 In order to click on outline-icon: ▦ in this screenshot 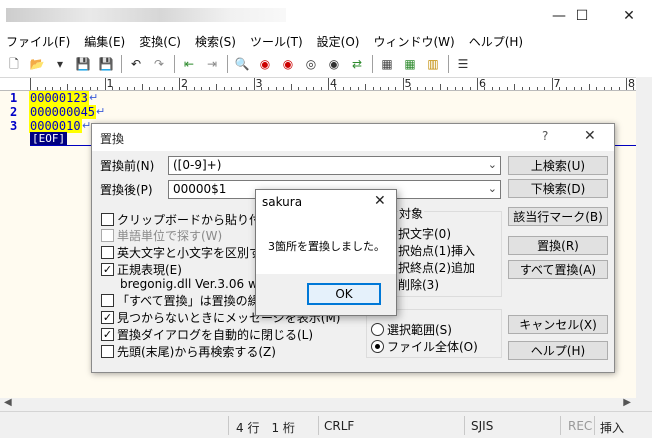, I will do `click(387, 64)`.